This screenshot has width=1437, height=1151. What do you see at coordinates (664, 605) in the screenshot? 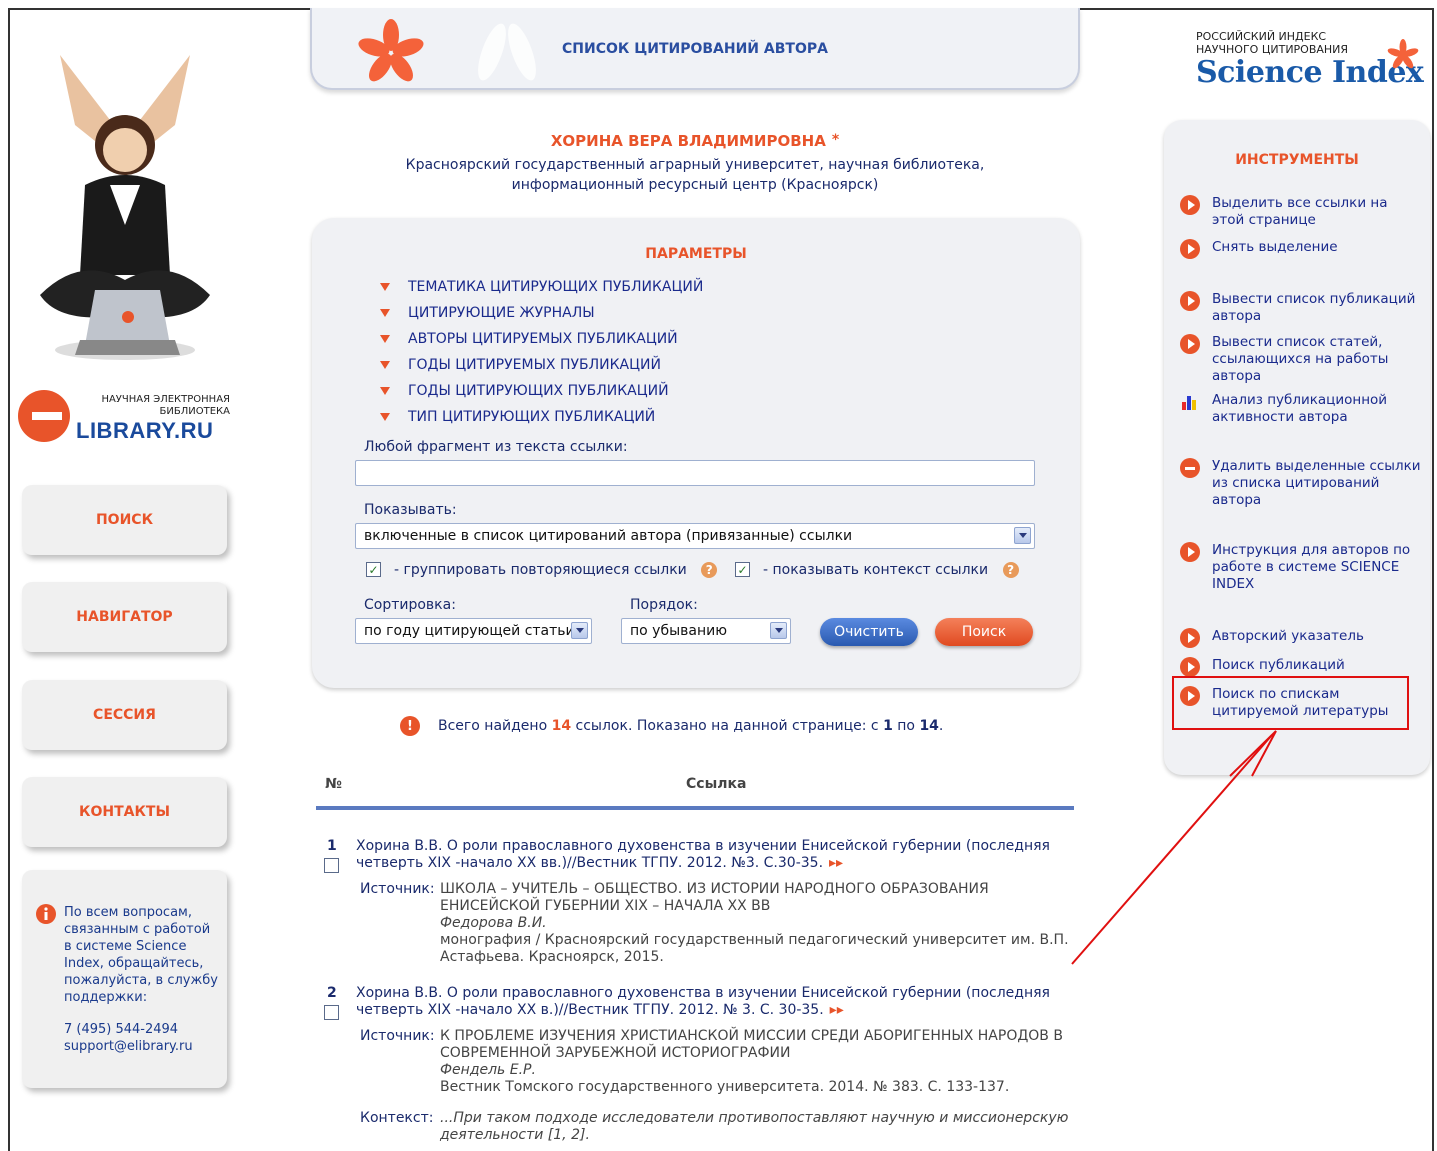
I see `order-label: Порядок:` at bounding box center [664, 605].